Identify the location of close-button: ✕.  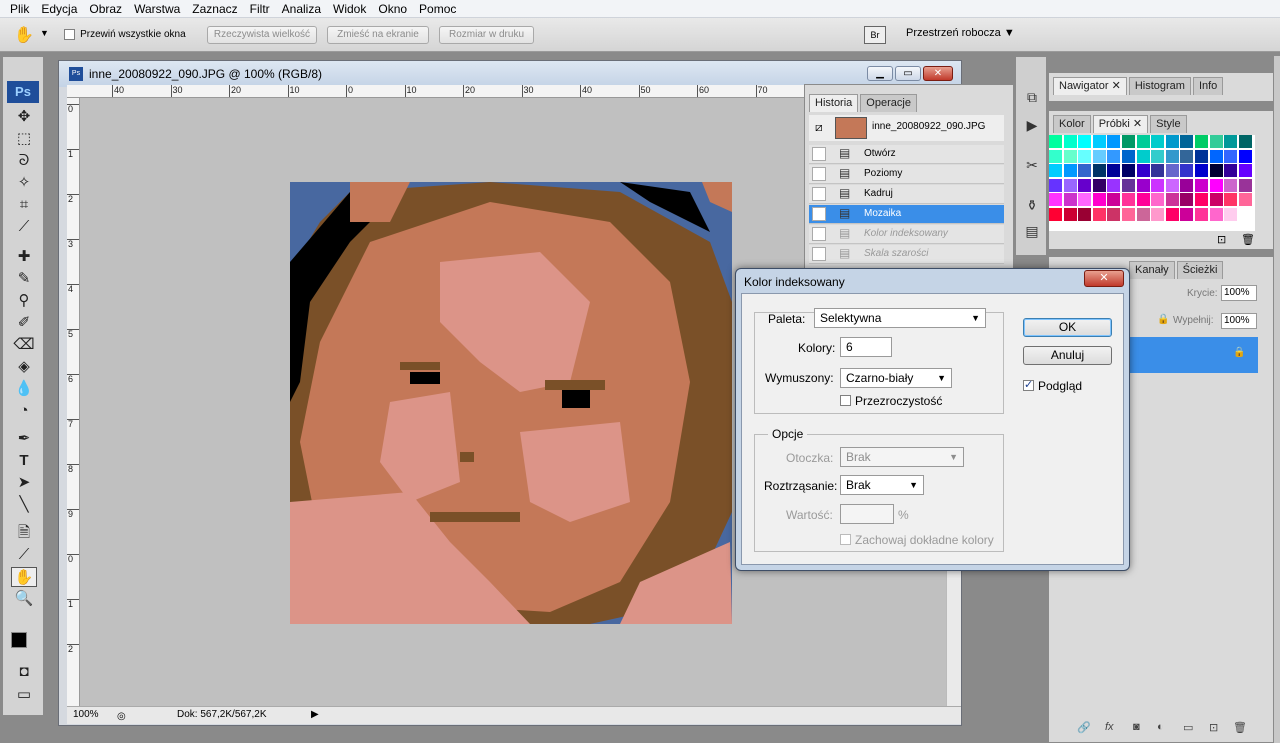
(938, 73).